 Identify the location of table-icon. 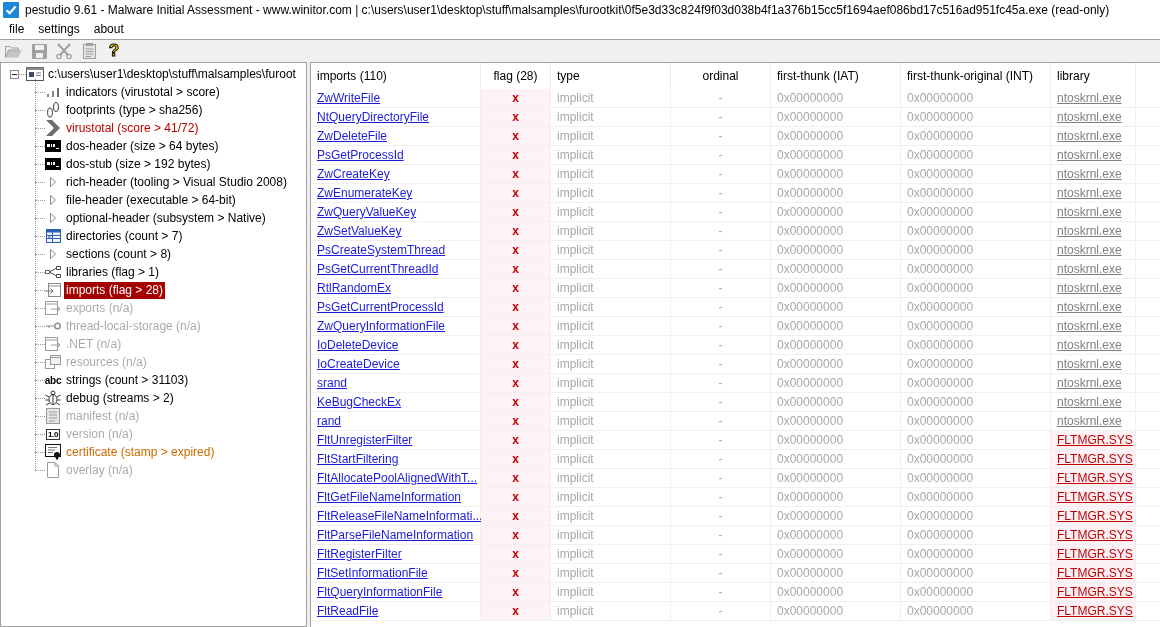
(53, 236).